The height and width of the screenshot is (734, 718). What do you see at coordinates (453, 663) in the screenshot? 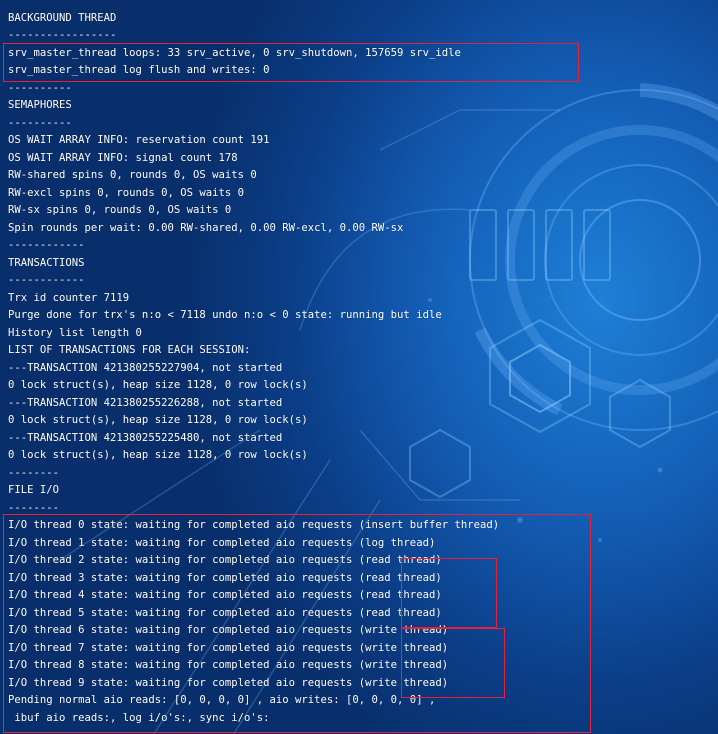
I see `highlight-box-write-threads` at bounding box center [453, 663].